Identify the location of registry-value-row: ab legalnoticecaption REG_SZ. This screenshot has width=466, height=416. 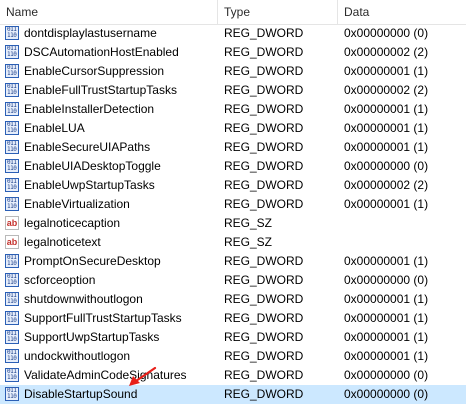
(233, 223).